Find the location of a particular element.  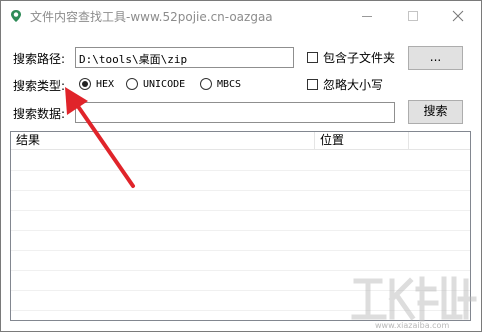

column-filler is located at coordinates (439, 140).